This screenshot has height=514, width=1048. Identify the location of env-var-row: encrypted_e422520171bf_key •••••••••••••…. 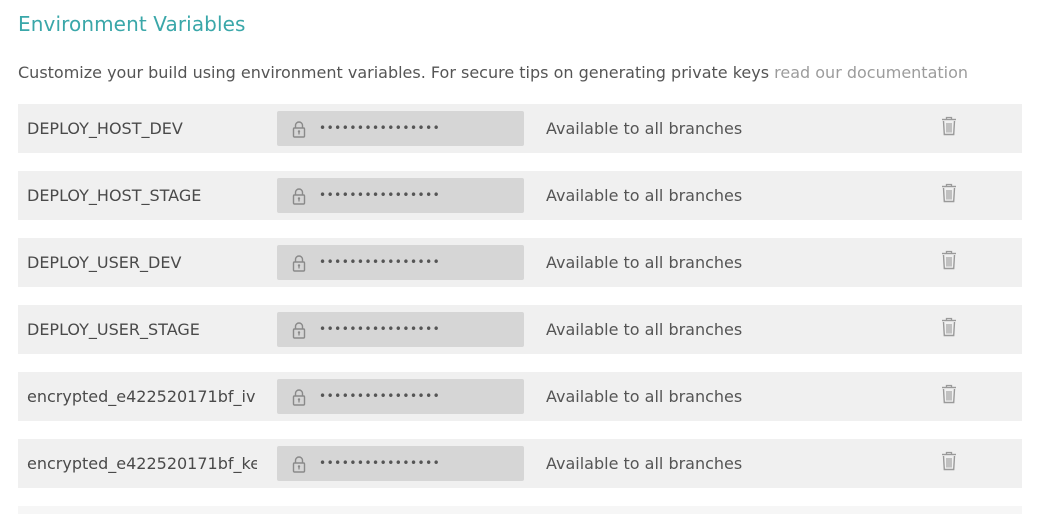
(520, 463).